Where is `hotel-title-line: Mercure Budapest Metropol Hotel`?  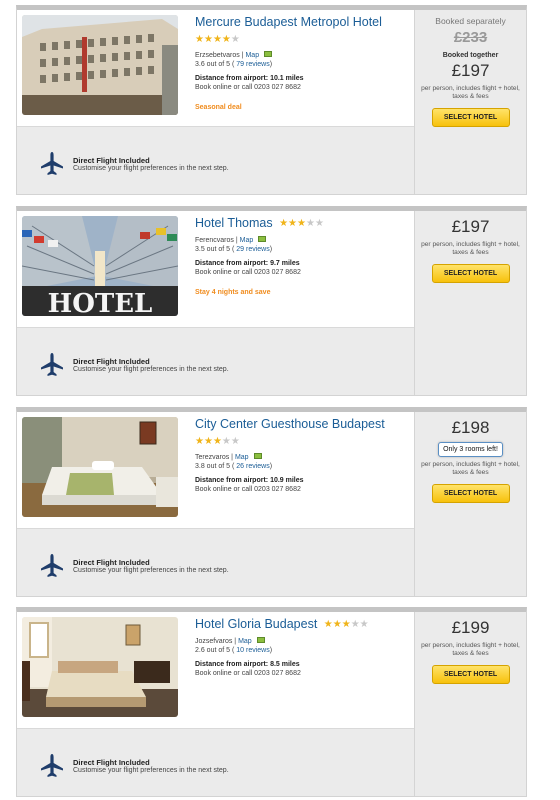
hotel-title-line: Mercure Budapest Metropol Hotel is located at coordinates (302, 22).